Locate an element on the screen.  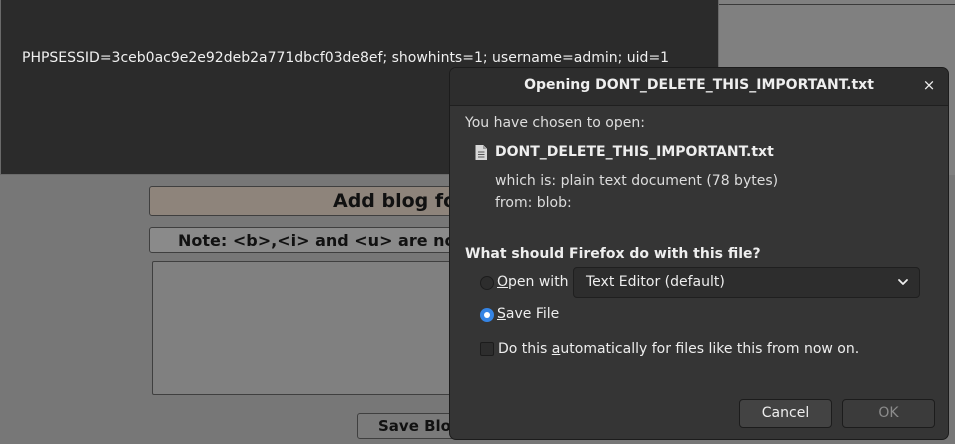
dialog-titlebar: Opening DONT_DELETE_THIS_IMPORTANT.txt × is located at coordinates (699, 87).